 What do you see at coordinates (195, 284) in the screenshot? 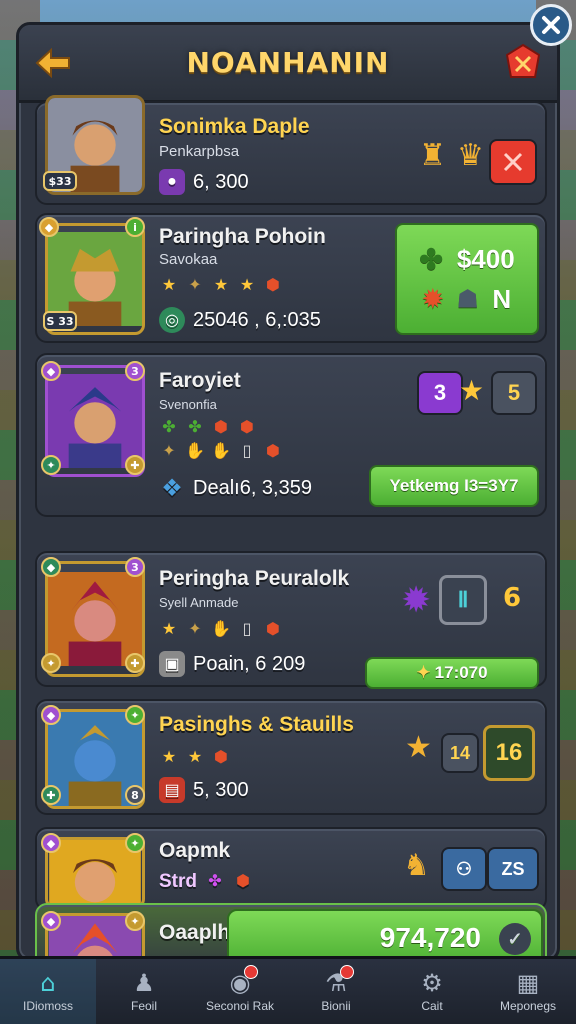
I see `rune-icon: ✦` at bounding box center [195, 284].